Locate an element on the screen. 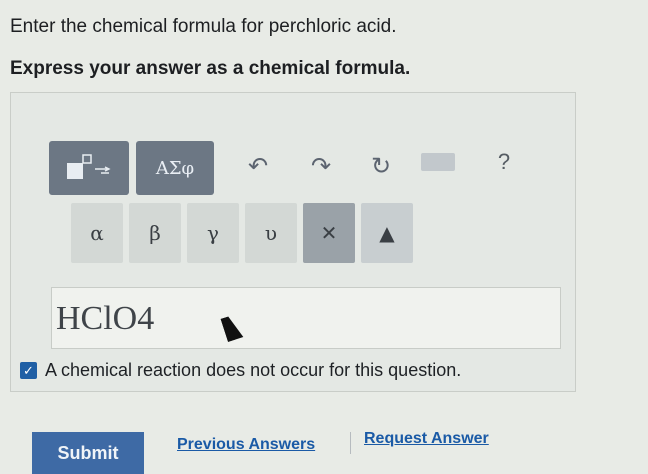 This screenshot has width=648, height=474. key-upsilon: υ is located at coordinates (271, 233).